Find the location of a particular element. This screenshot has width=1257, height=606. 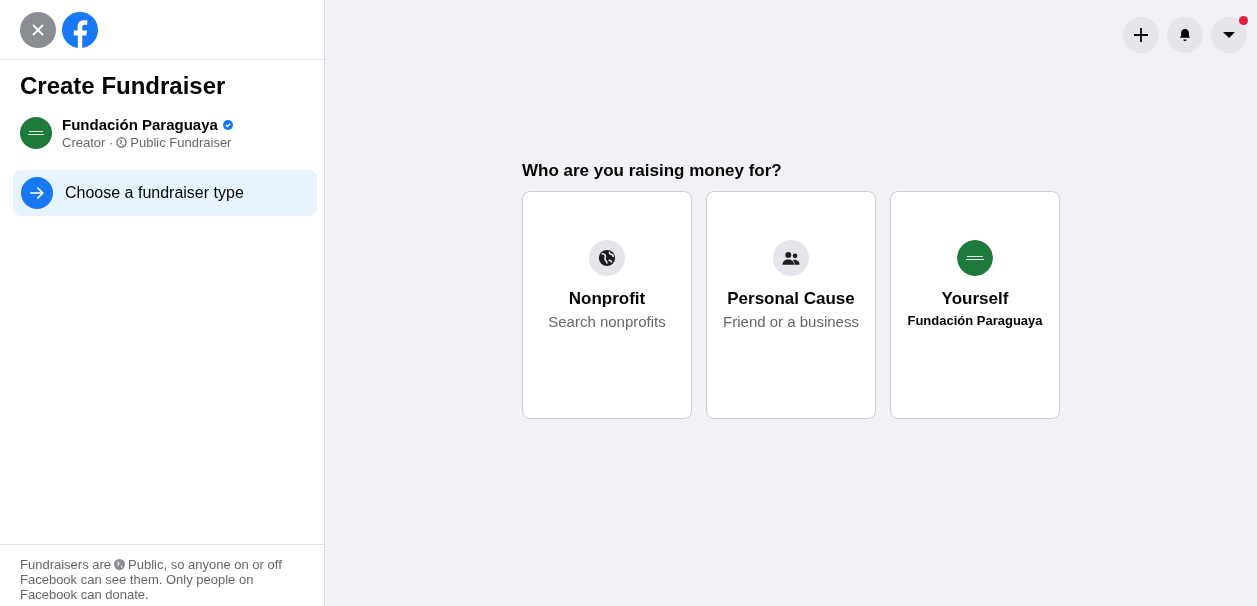

option-subtitle: Search nonprofits is located at coordinates (607, 321).